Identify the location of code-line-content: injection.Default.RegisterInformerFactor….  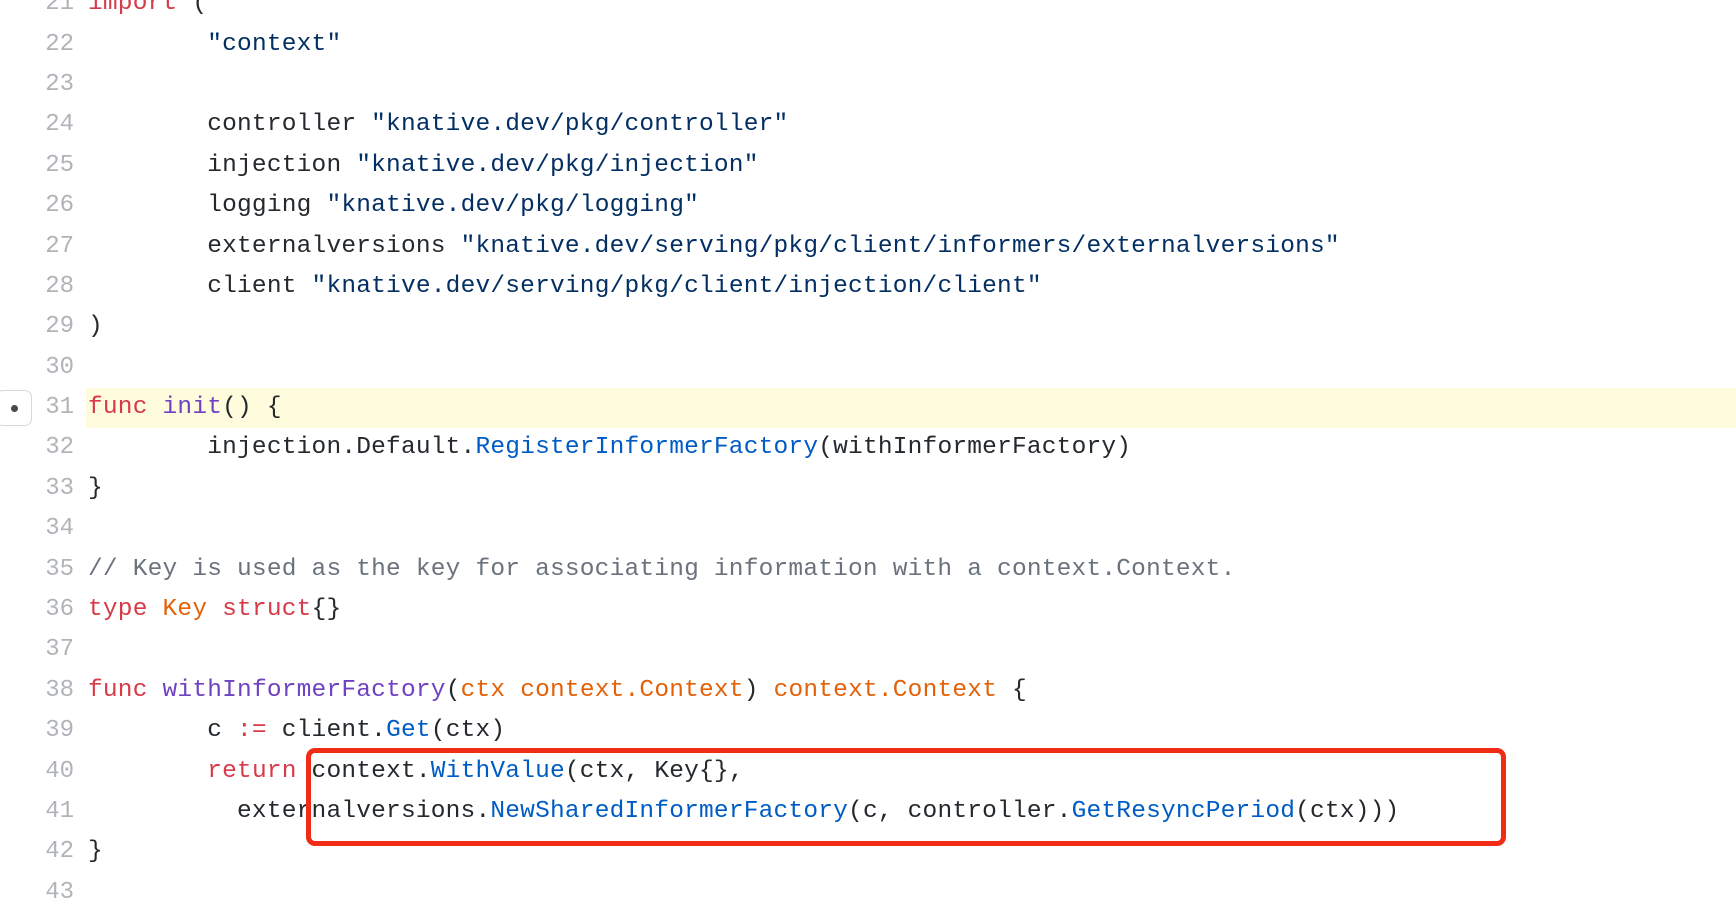
(911, 448).